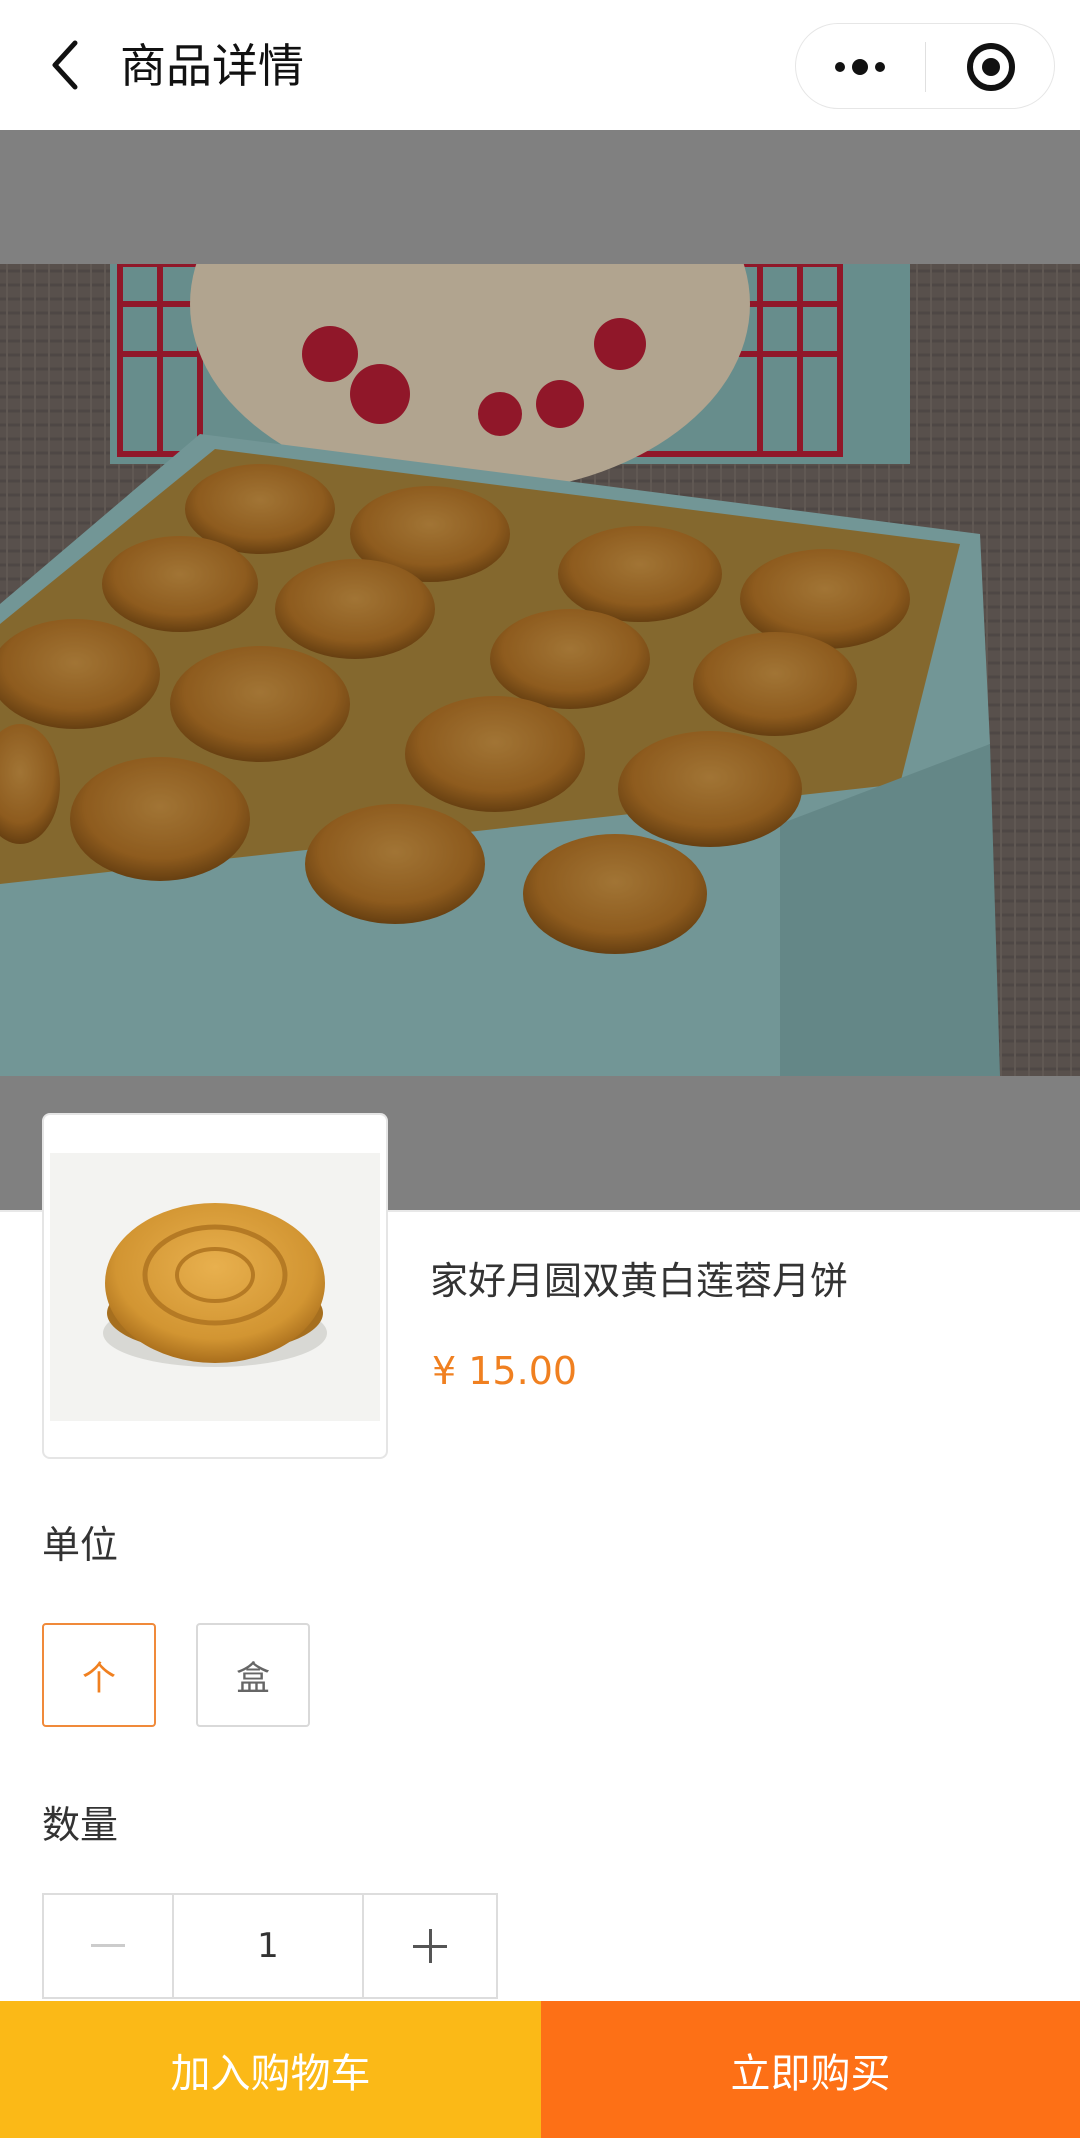  I want to click on unit-option-ge: 个, so click(99, 1675).